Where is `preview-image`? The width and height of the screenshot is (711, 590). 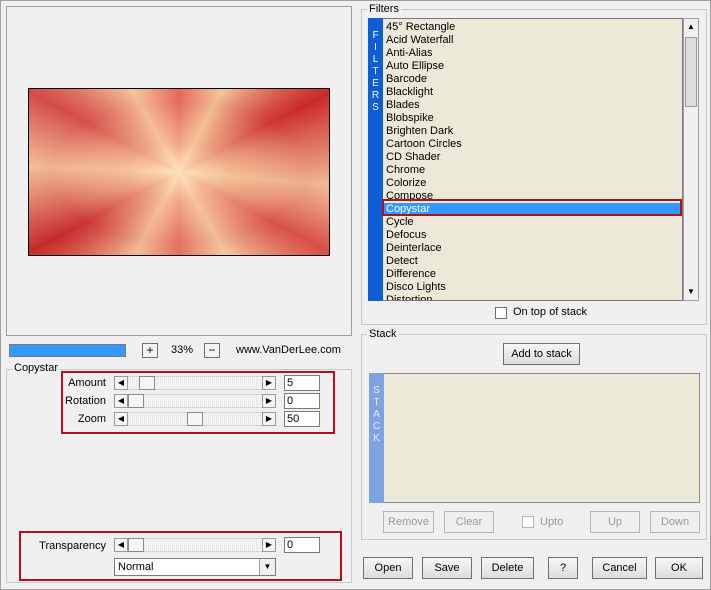
preview-image is located at coordinates (179, 172).